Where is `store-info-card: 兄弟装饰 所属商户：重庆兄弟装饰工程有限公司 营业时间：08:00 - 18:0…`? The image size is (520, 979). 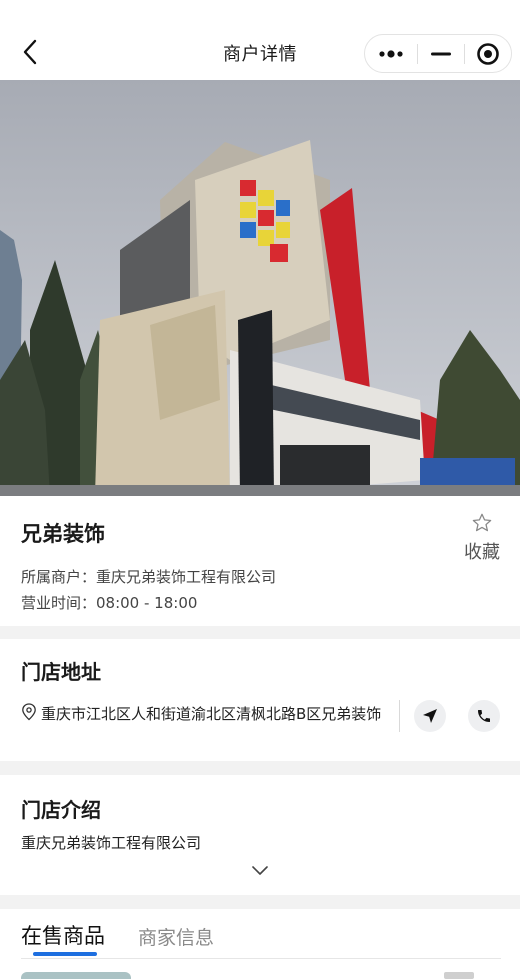 store-info-card: 兄弟装饰 所属商户：重庆兄弟装饰工程有限公司 营业时间：08:00 - 18:0… is located at coordinates (260, 561).